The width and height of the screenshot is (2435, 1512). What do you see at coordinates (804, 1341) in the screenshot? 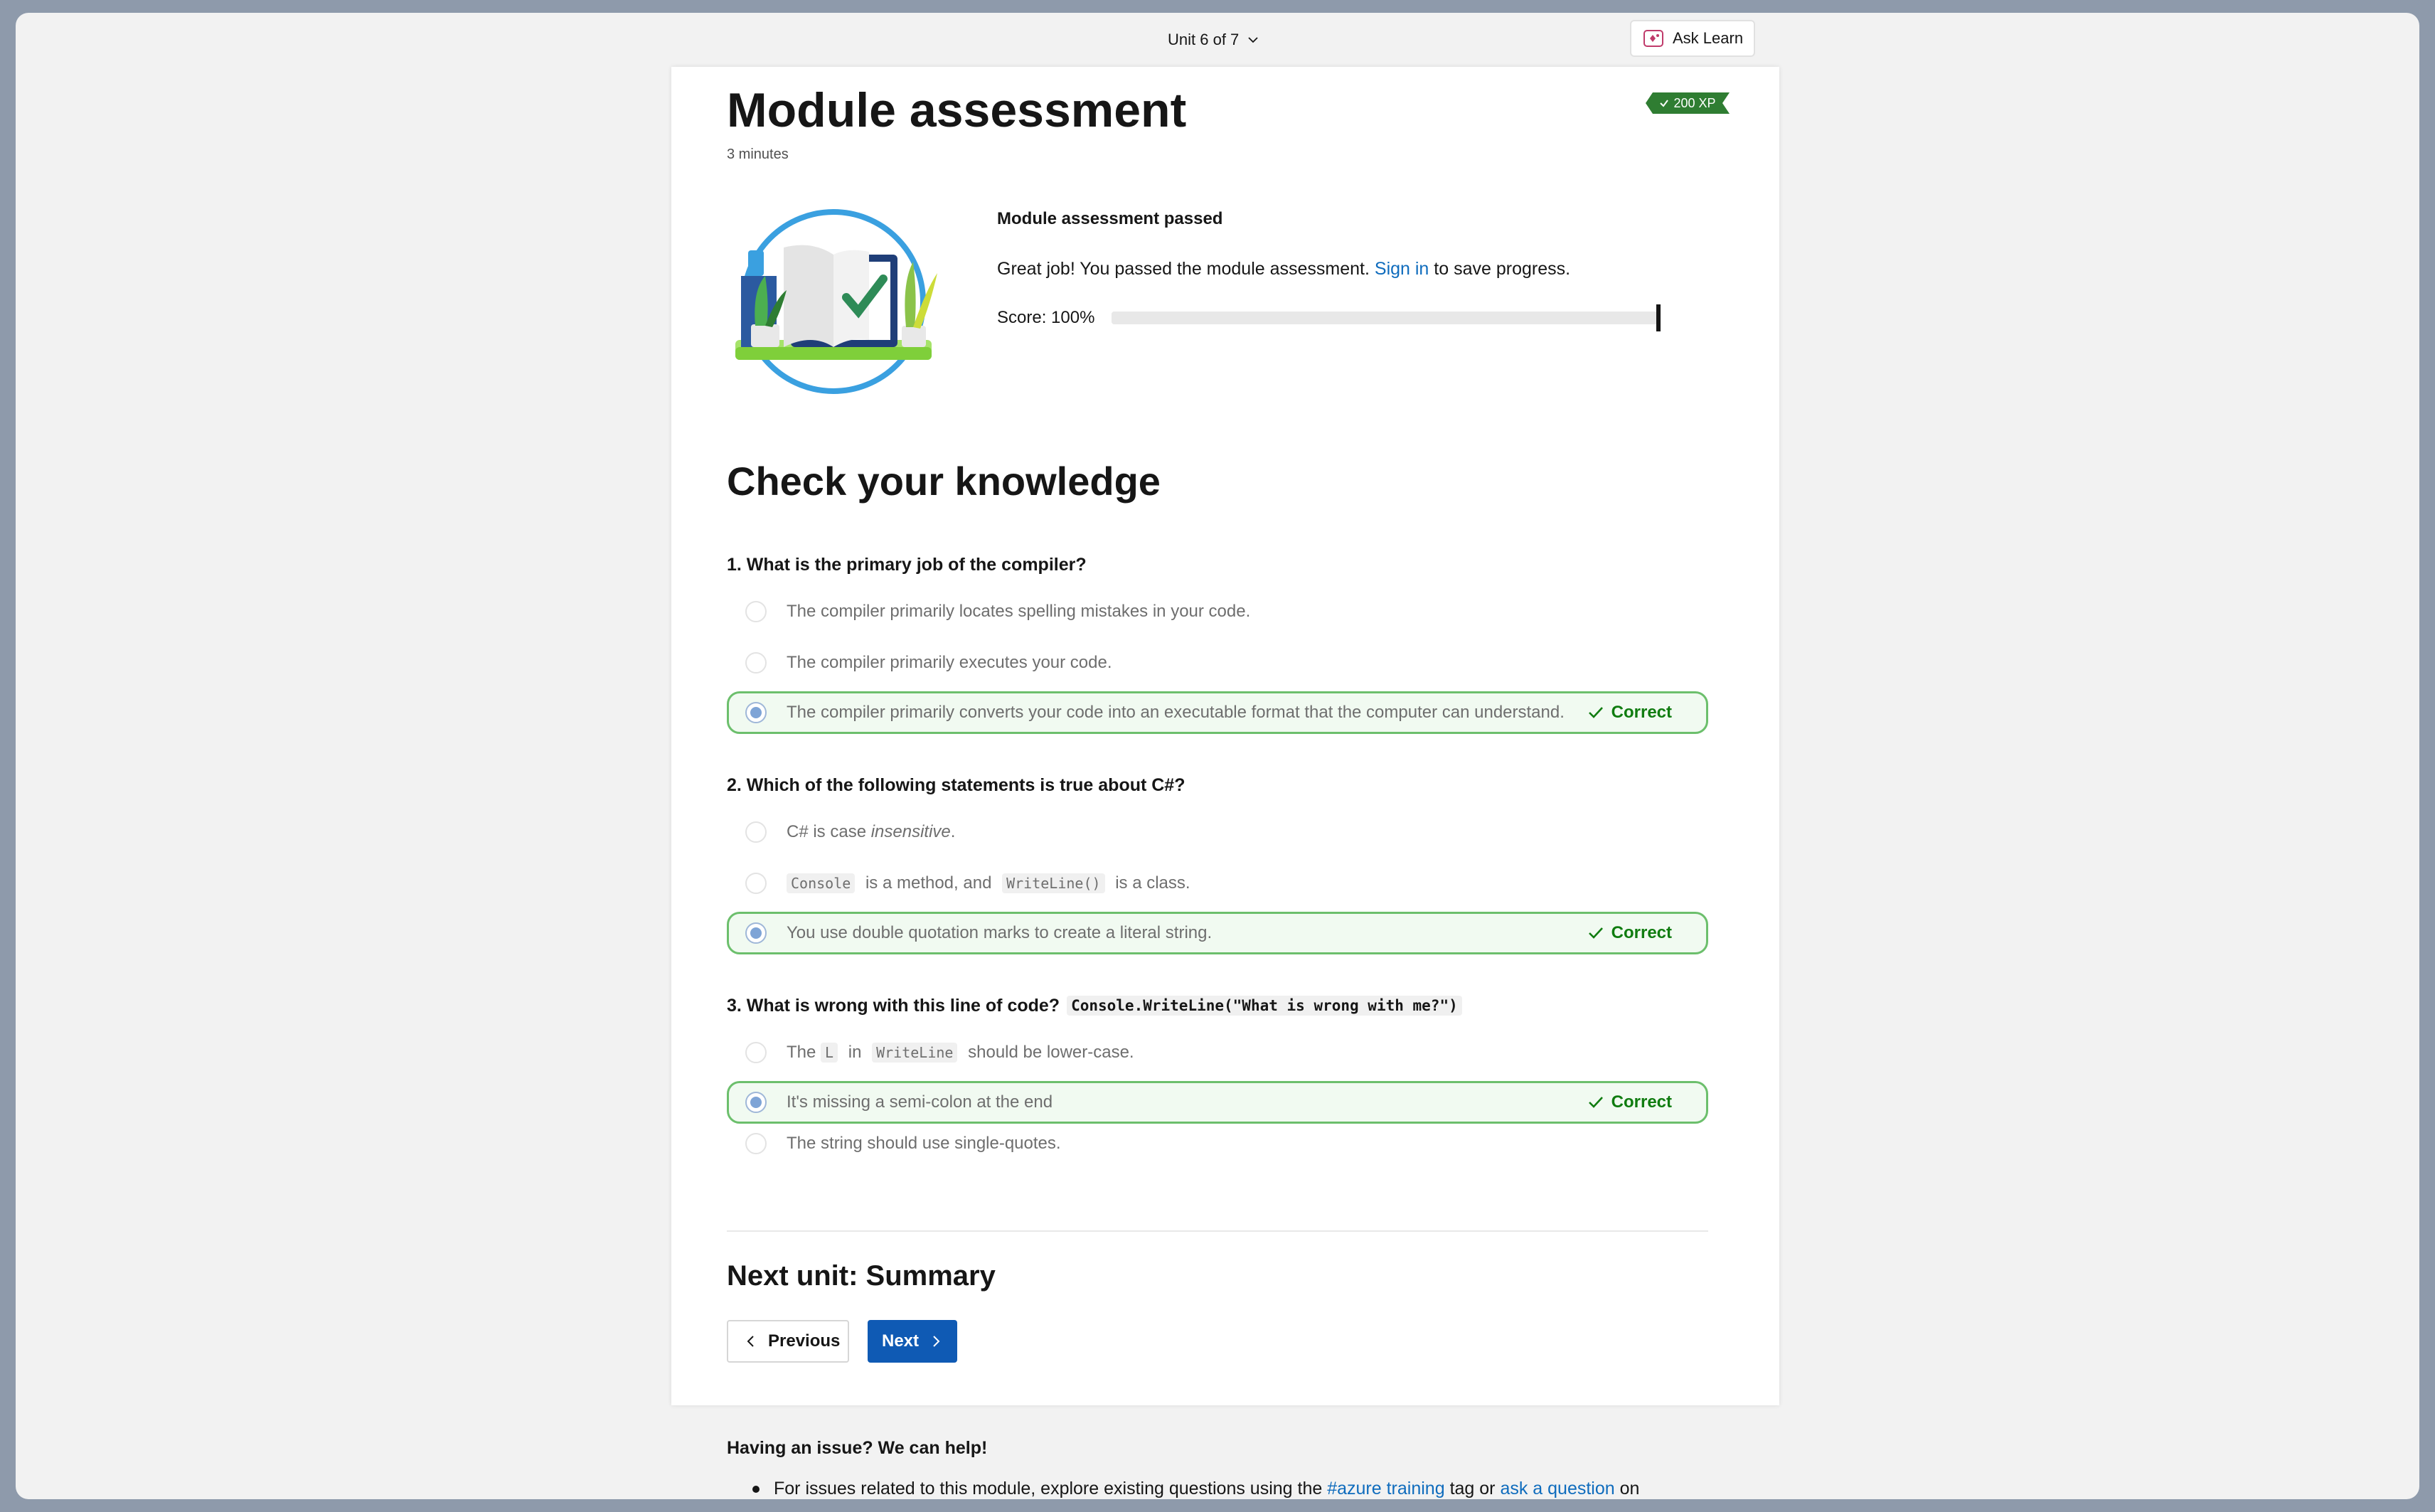
I see `previous-label: Previous` at bounding box center [804, 1341].